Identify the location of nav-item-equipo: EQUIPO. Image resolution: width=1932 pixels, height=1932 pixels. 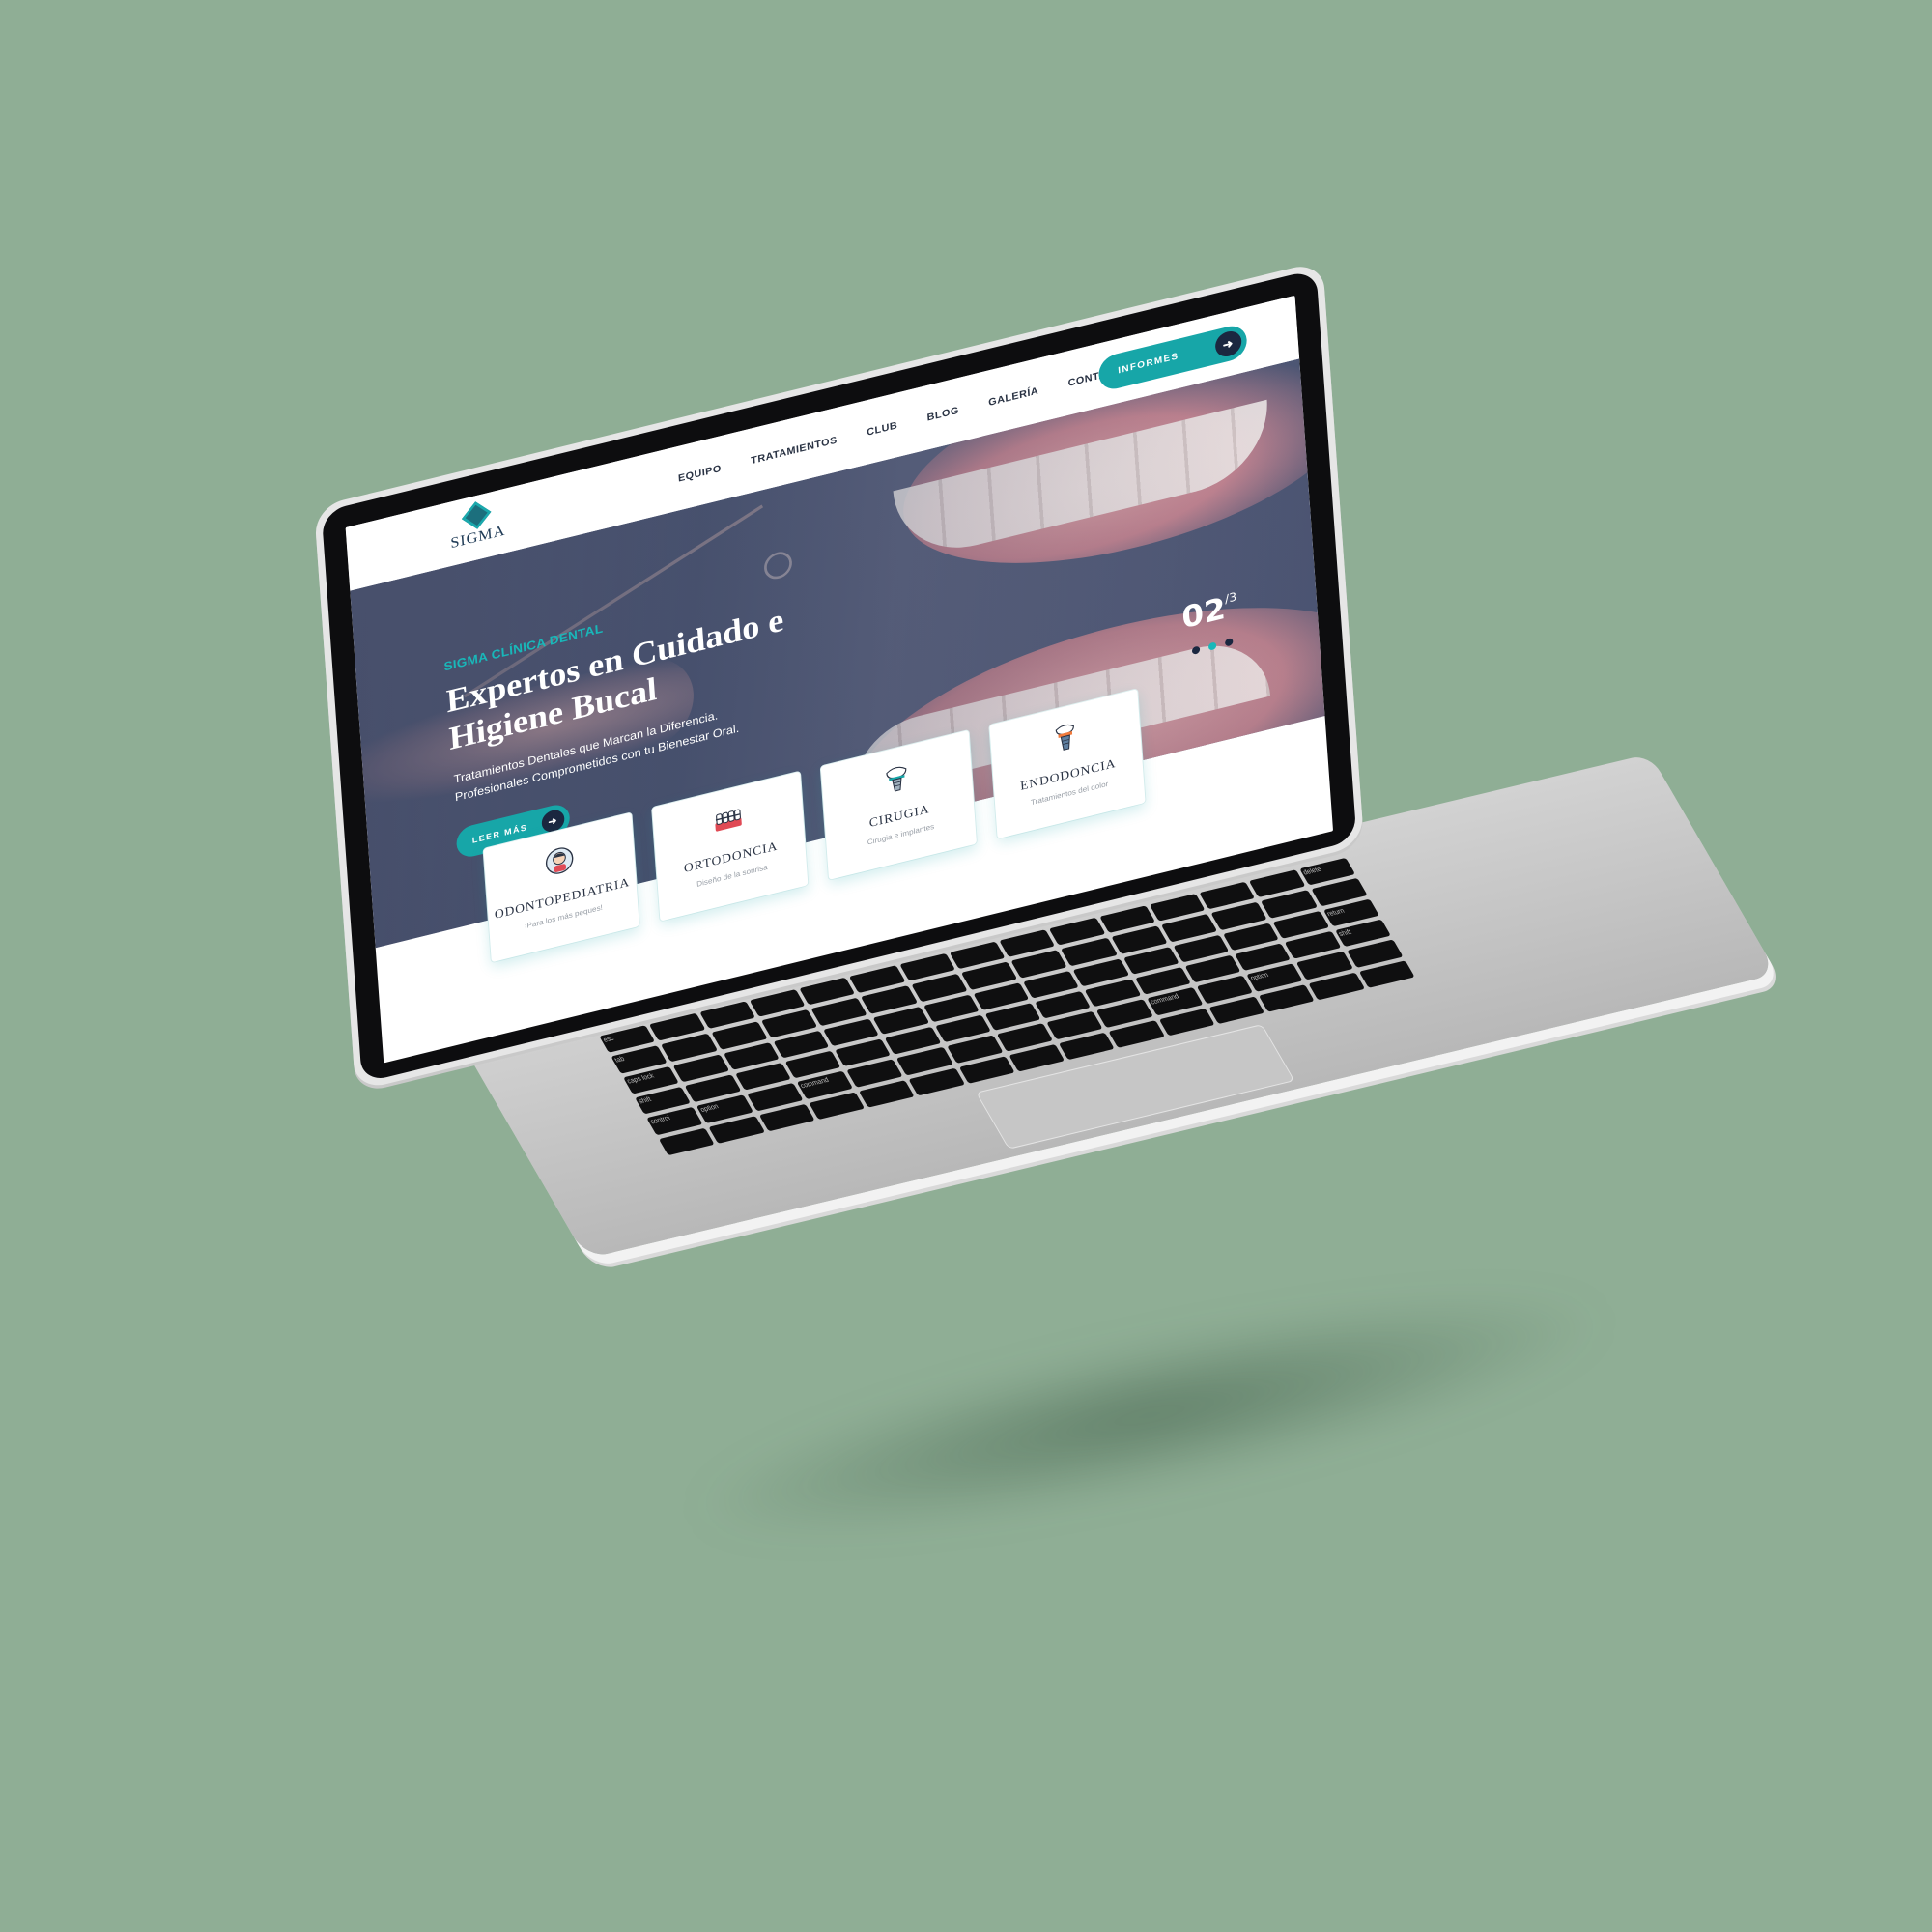
(700, 473).